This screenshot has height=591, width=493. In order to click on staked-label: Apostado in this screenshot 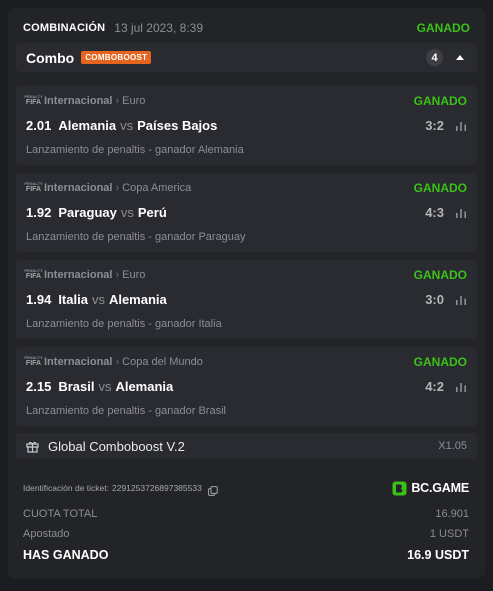, I will do `click(46, 534)`.